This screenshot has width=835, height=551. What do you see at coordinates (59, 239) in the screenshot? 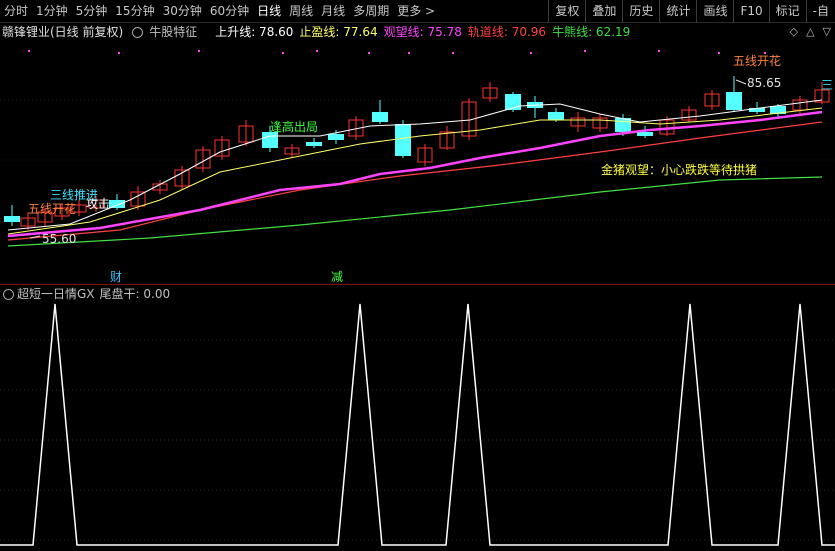
I see `low-price-label: 55.60` at bounding box center [59, 239].